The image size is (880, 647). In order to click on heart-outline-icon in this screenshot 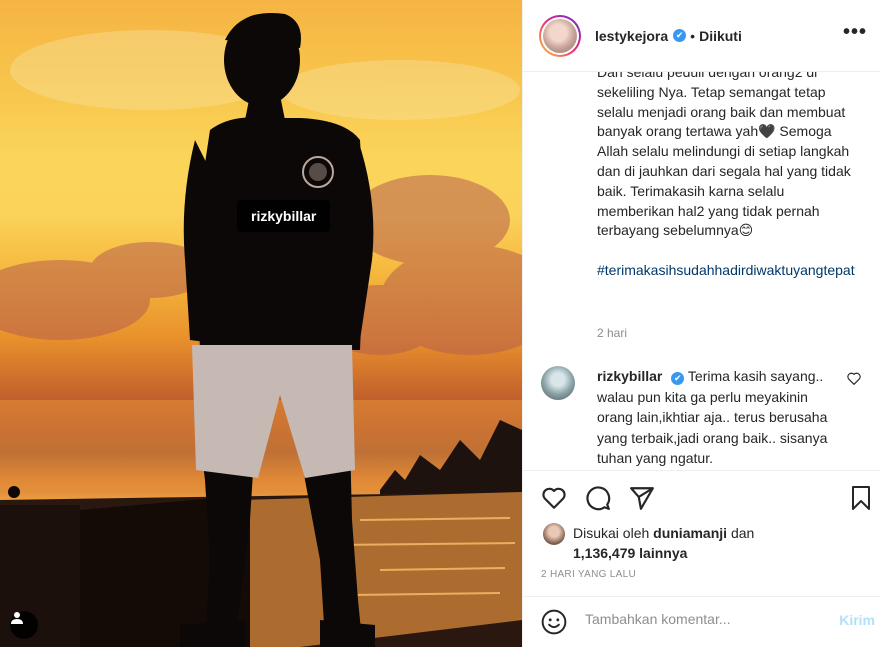, I will do `click(854, 378)`.